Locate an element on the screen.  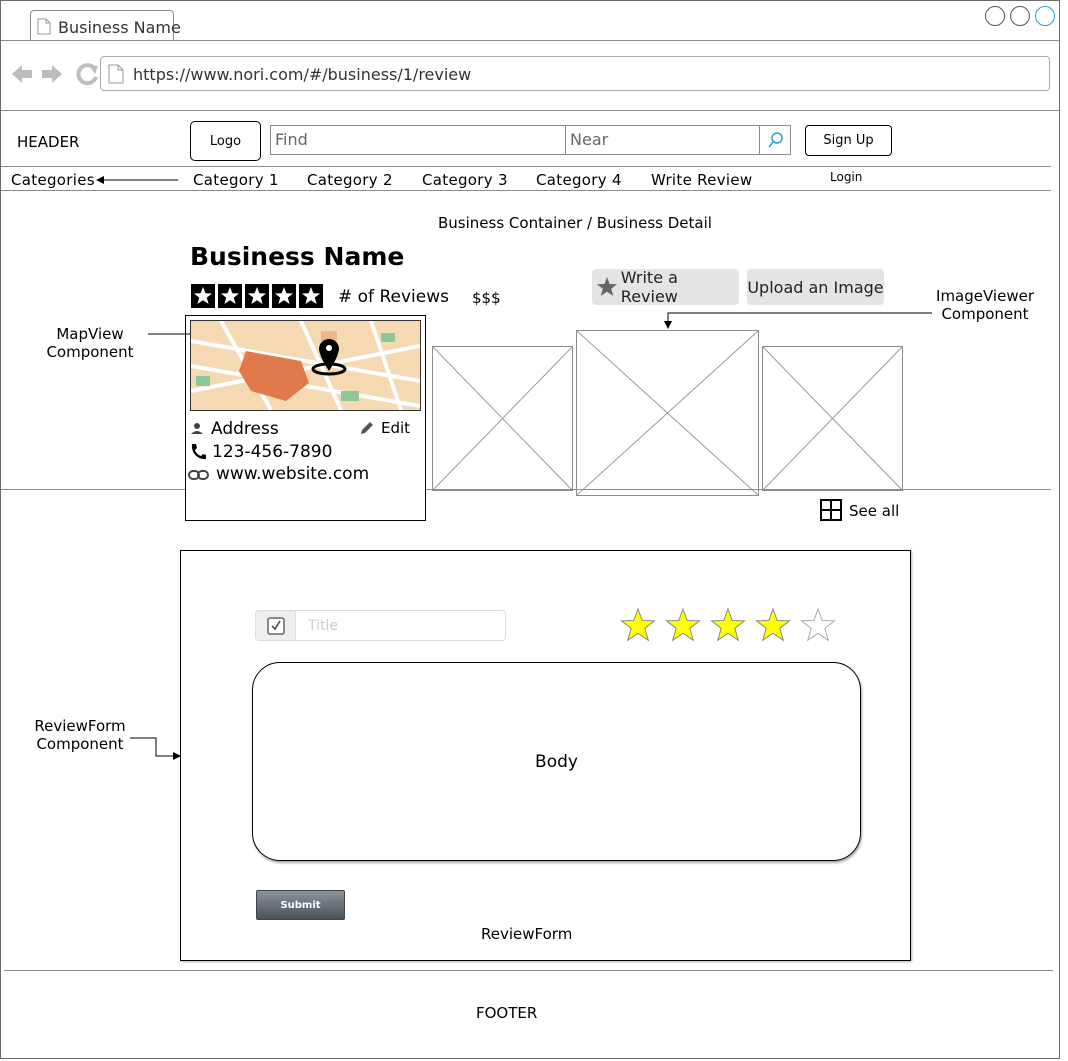
edit-link: Edit is located at coordinates (395, 428).